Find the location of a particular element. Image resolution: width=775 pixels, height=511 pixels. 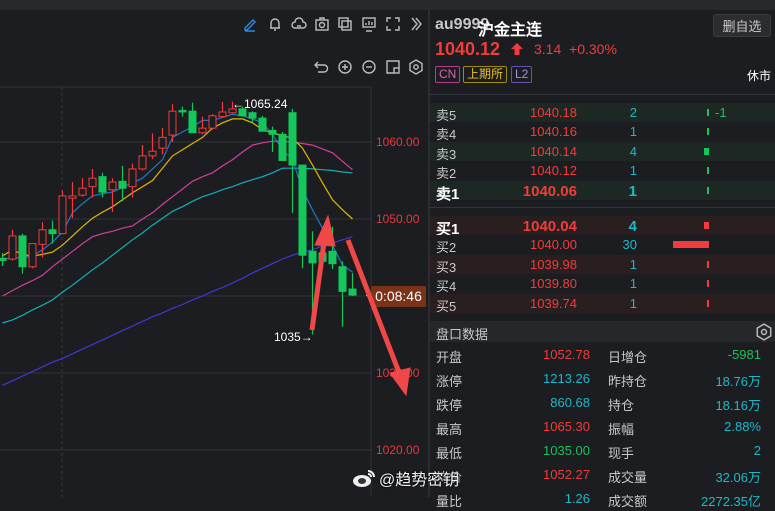

level-price: 1040.12 is located at coordinates (553, 171).